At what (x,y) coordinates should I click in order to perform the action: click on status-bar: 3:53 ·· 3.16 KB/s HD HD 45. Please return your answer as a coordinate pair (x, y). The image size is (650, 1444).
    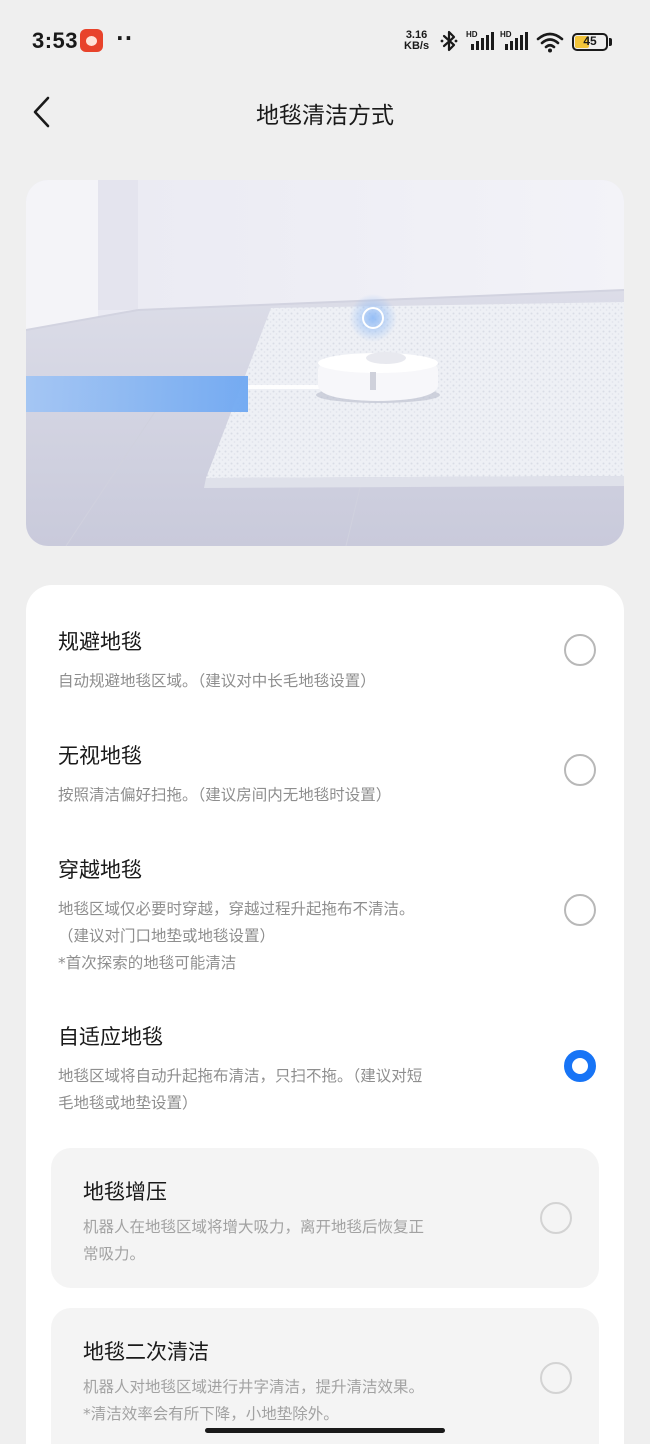
    Looking at the image, I should click on (325, 42).